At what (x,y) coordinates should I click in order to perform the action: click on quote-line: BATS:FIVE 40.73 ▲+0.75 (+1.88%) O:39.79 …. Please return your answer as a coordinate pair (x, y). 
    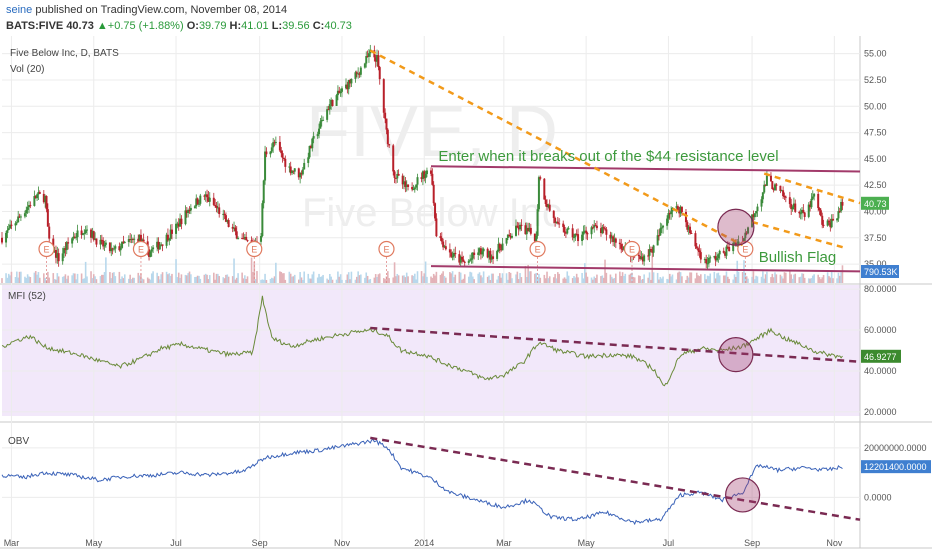
    Looking at the image, I should click on (179, 26).